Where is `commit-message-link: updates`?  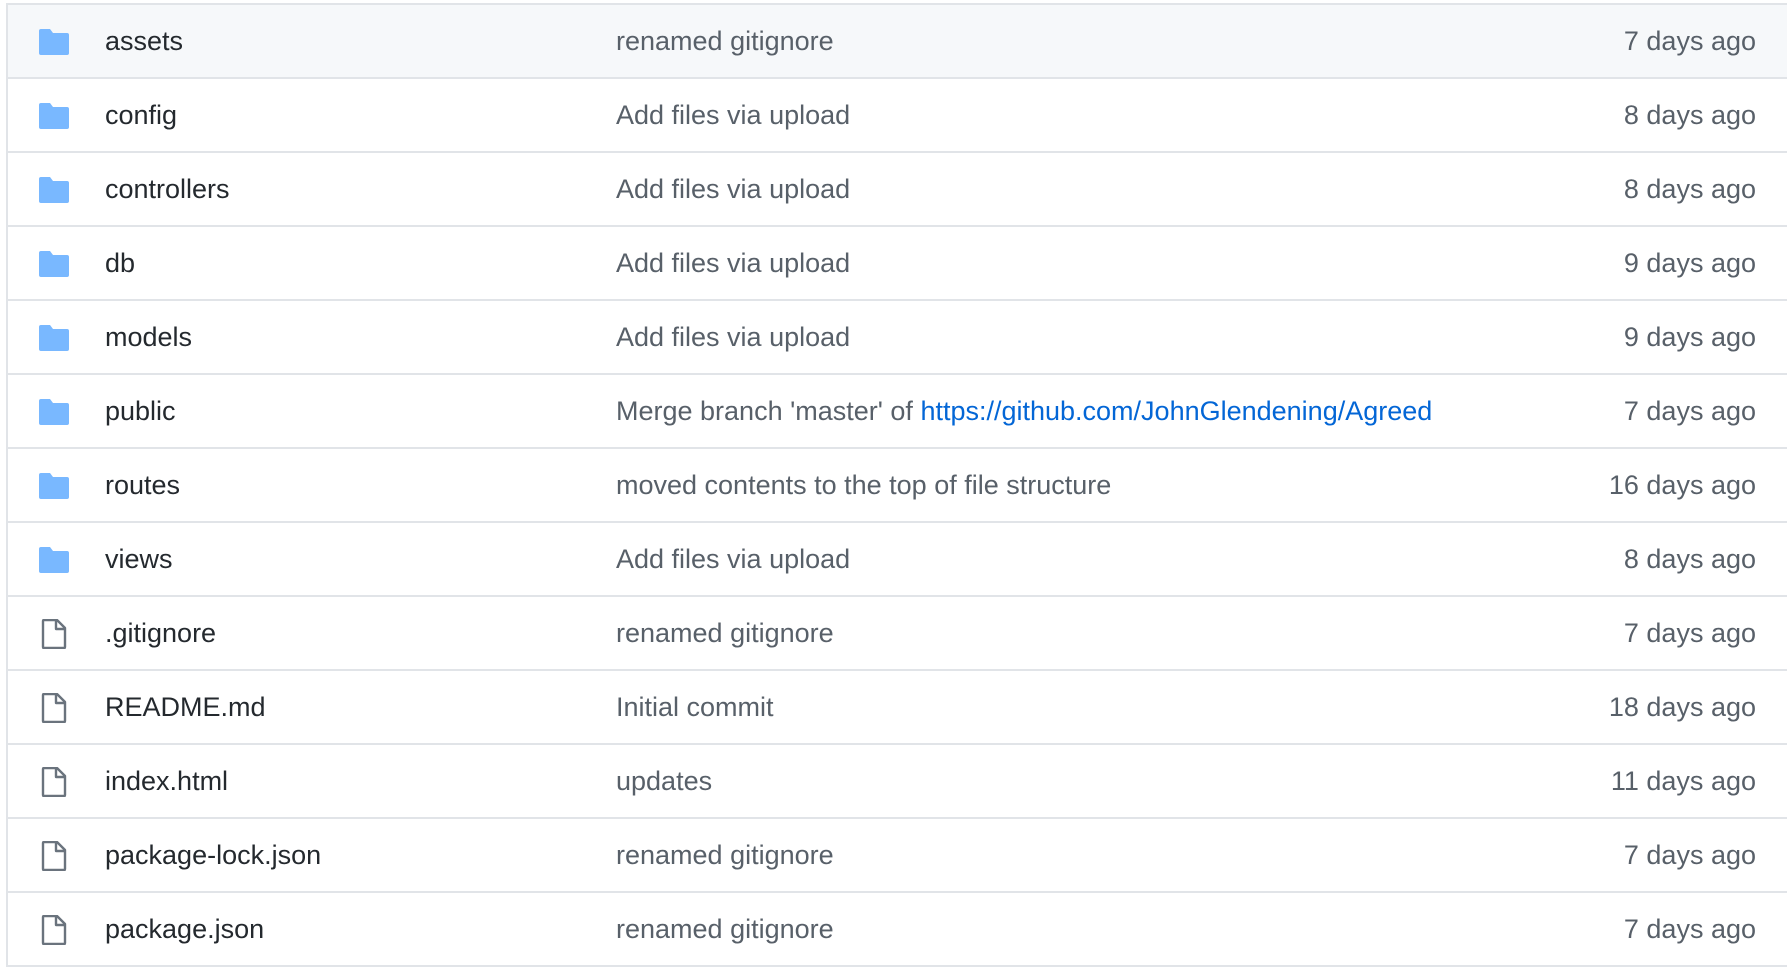 commit-message-link: updates is located at coordinates (664, 781).